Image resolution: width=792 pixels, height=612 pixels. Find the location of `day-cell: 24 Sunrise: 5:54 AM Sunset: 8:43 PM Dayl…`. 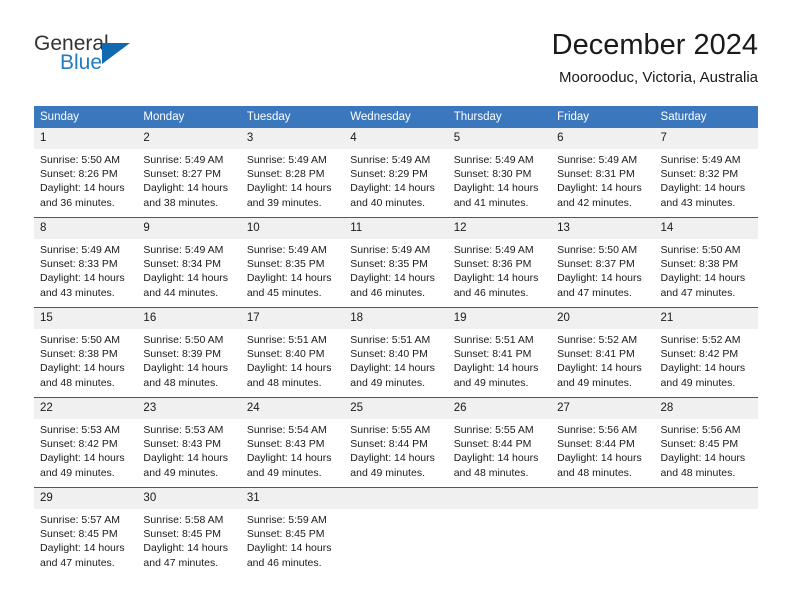

day-cell: 24 Sunrise: 5:54 AM Sunset: 8:43 PM Dayl… is located at coordinates (292, 442).